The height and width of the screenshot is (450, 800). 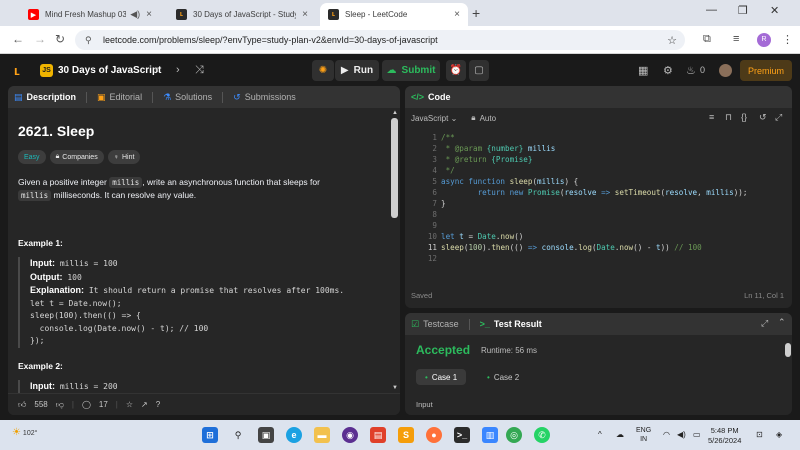 What do you see at coordinates (744, 117) in the screenshot?
I see `braces-icon: {}` at bounding box center [744, 117].